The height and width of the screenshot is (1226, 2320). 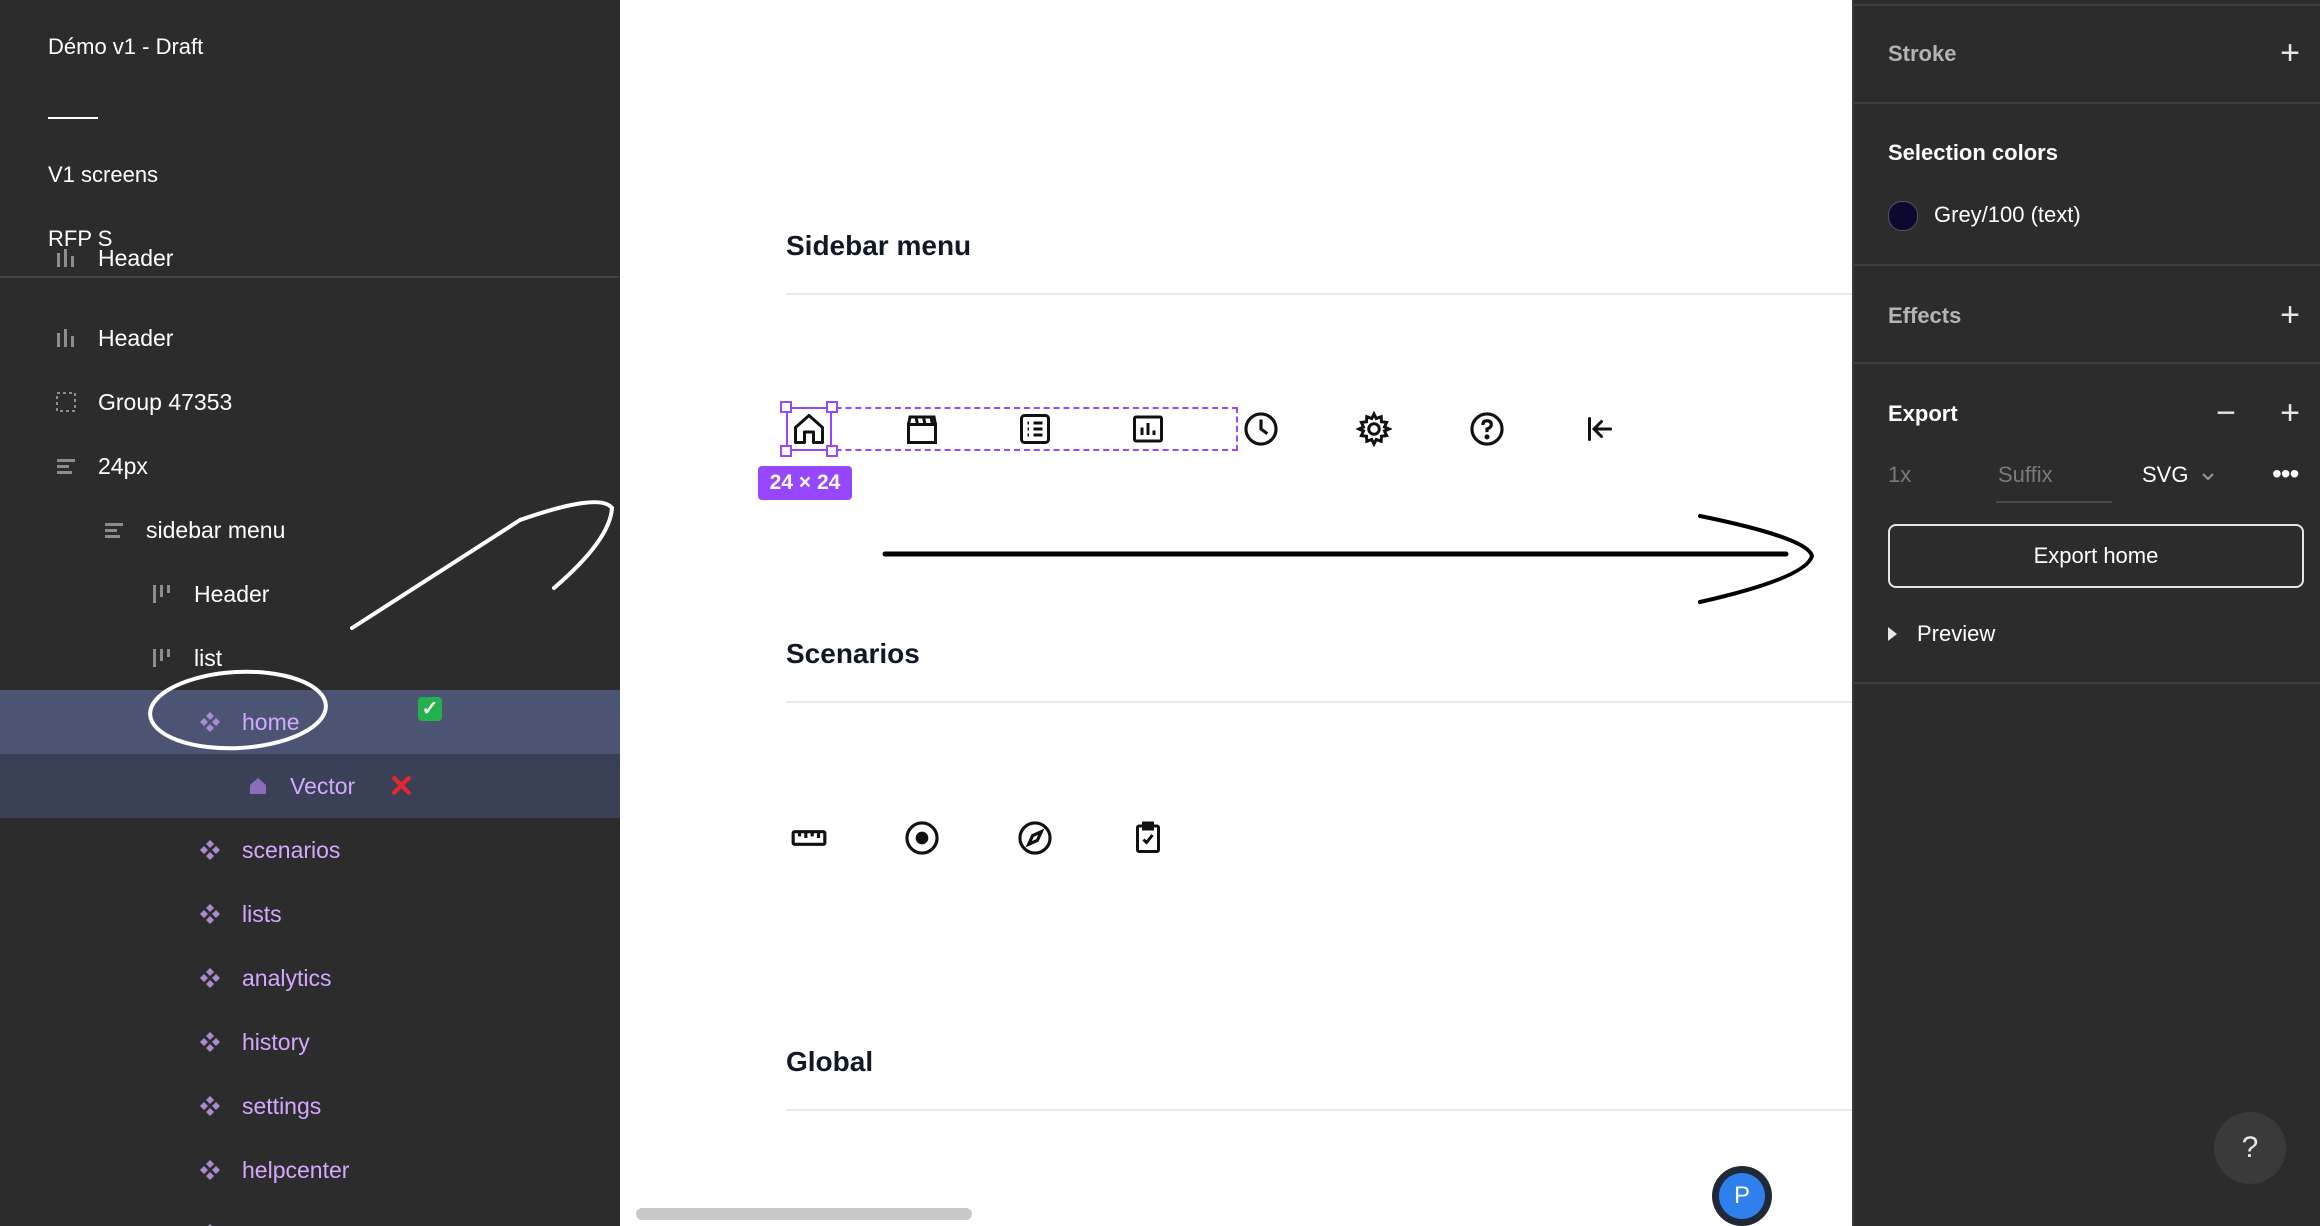 What do you see at coordinates (2290, 315) in the screenshot?
I see `add-effect-icon: +` at bounding box center [2290, 315].